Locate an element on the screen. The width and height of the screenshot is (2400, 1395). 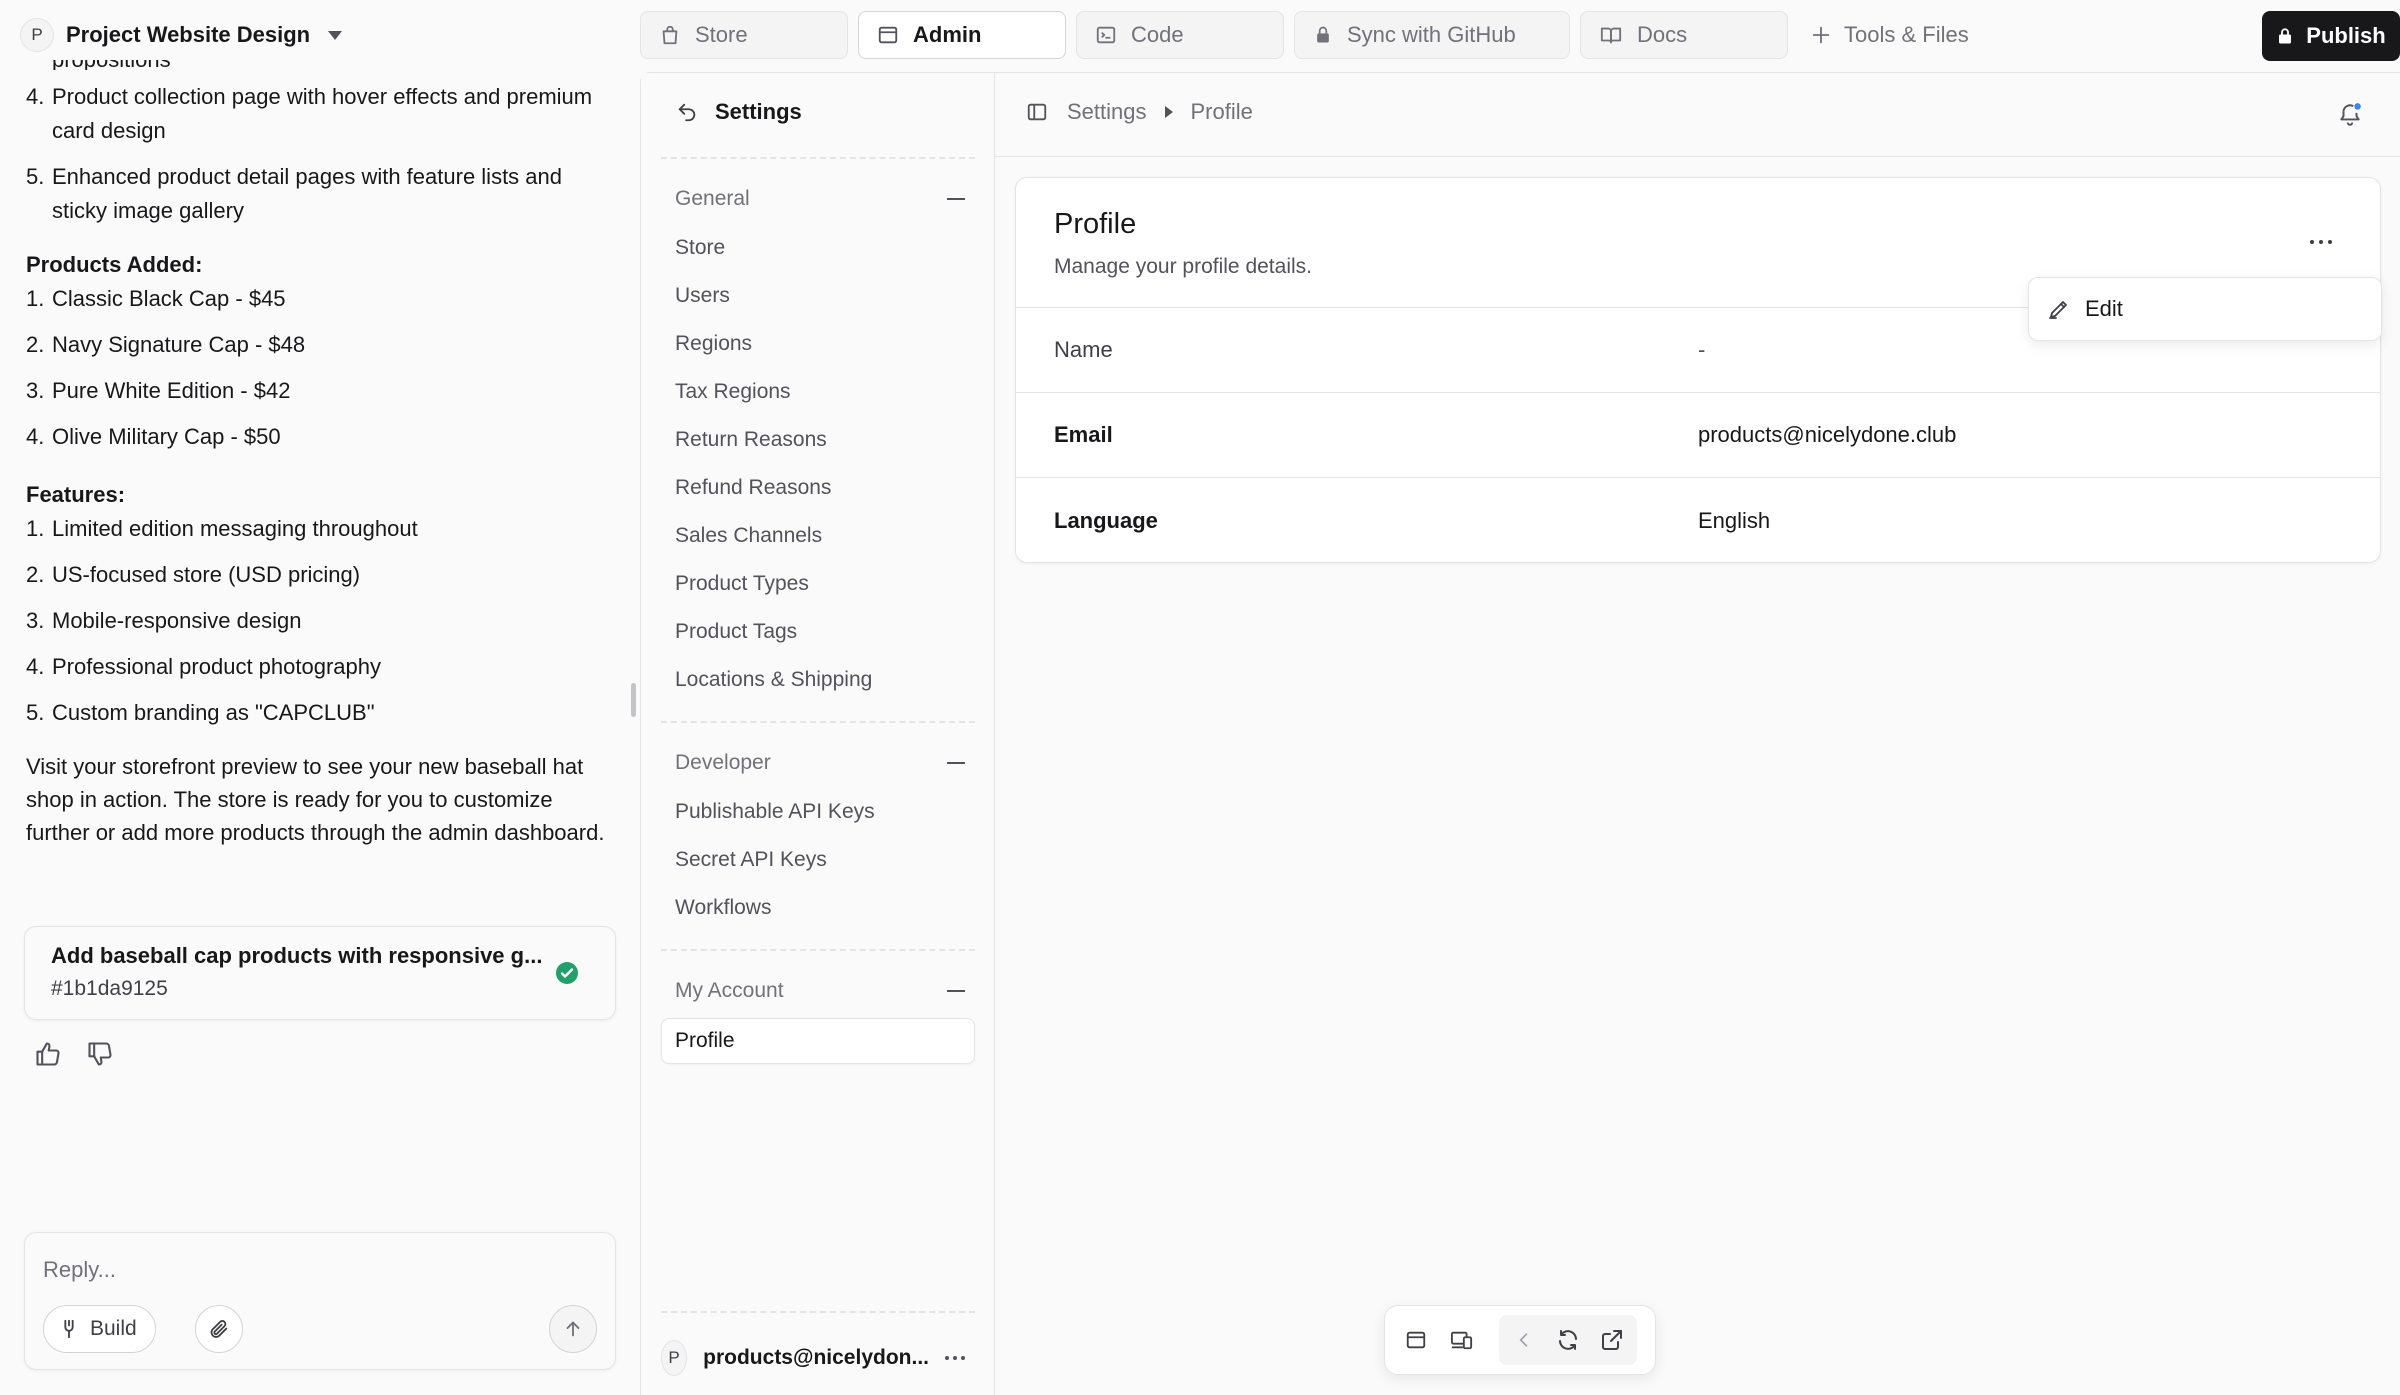
commit-hash: #1b1da9125 is located at coordinates (109, 988).